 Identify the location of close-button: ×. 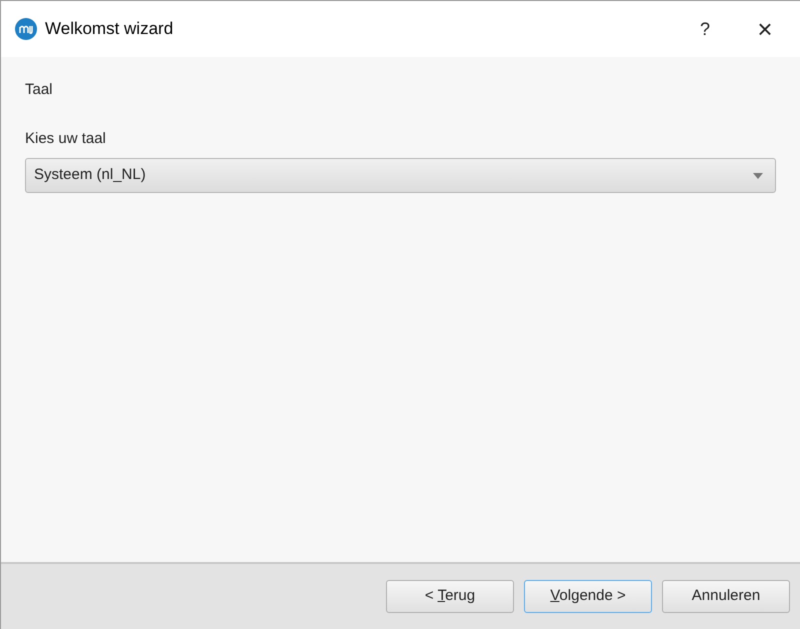
(765, 29).